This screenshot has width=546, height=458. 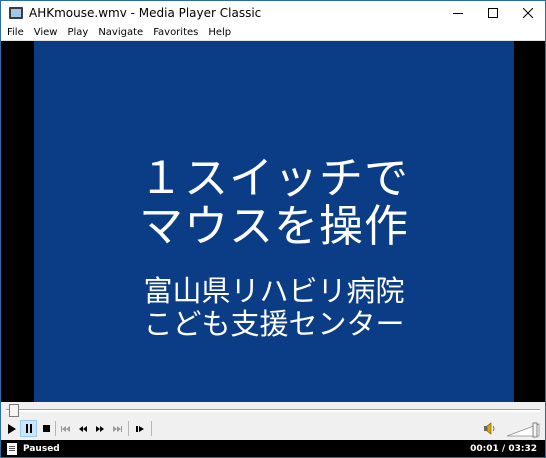 I want to click on playback-time: 00:01 / 03:32, so click(x=503, y=448).